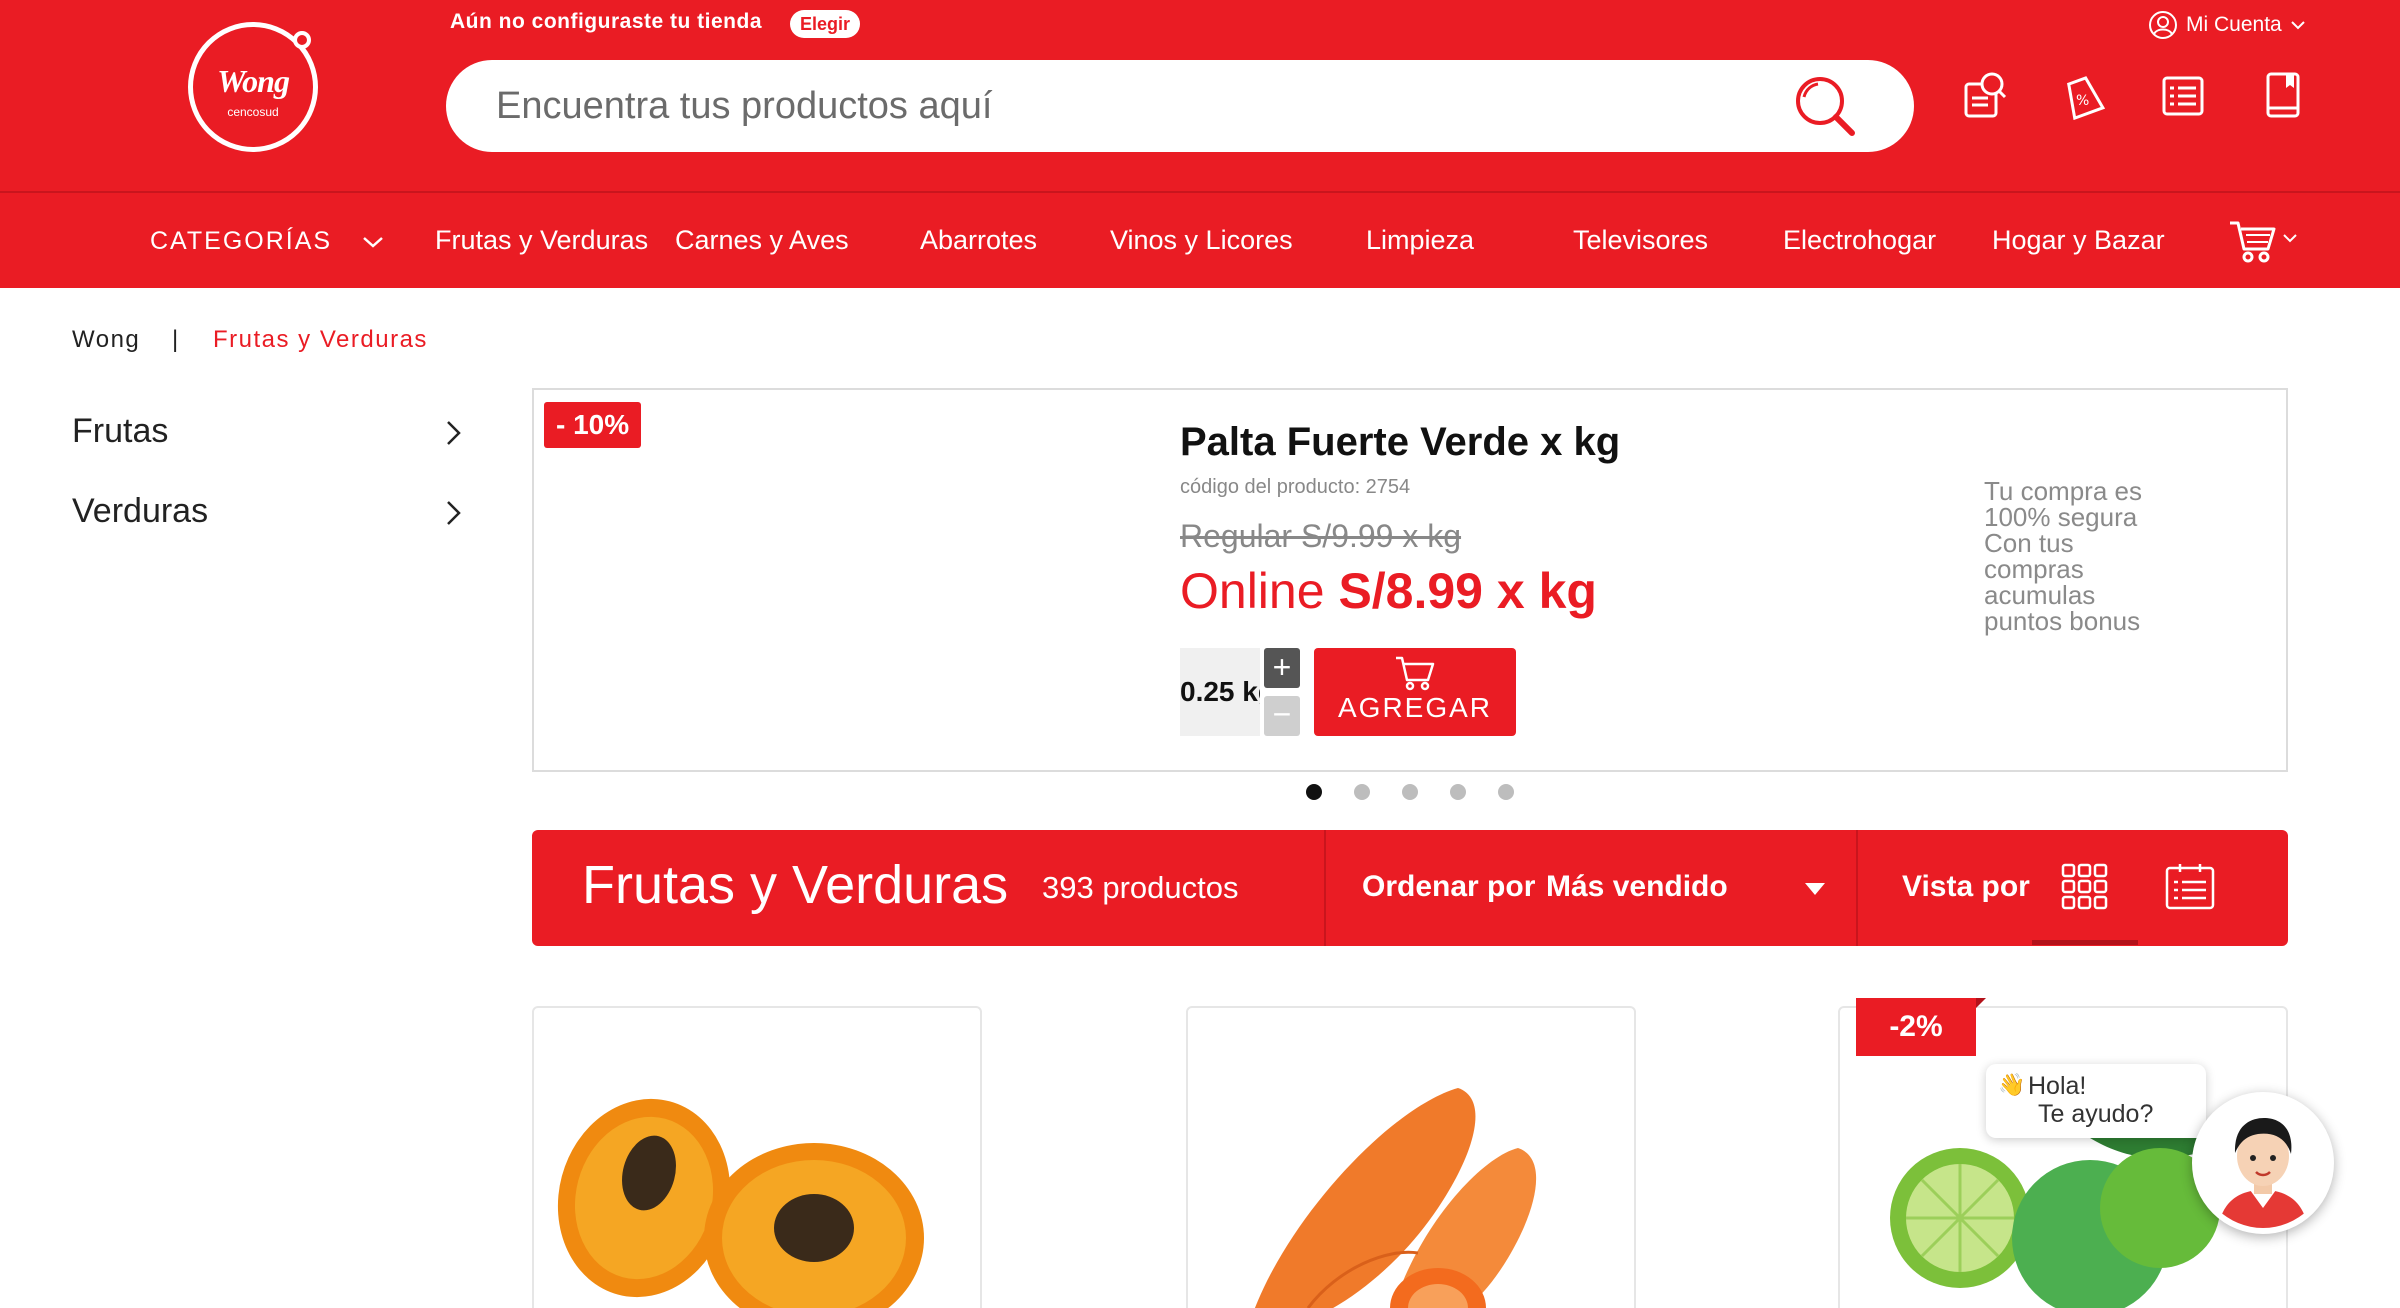  What do you see at coordinates (978, 240) in the screenshot?
I see `nav-item-abarrotes: Abarrotes` at bounding box center [978, 240].